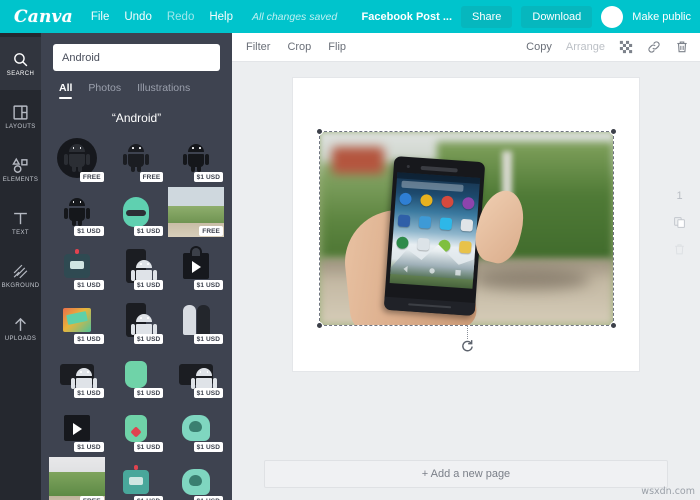 The height and width of the screenshot is (500, 700). I want to click on sidebar-item-search: SEARCH, so click(20, 63).